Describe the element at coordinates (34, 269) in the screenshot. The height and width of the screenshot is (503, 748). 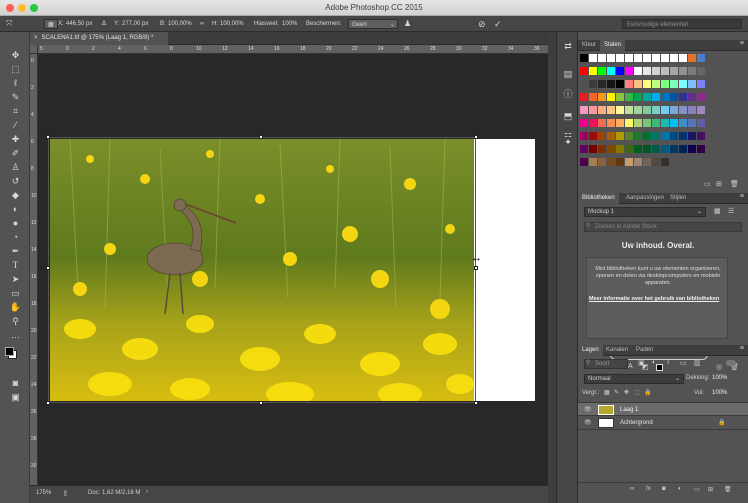
I see `vertical-ruler: 0 2 4 6 8 10 12 14 16 18 20 22 24 26 28 30` at that location.